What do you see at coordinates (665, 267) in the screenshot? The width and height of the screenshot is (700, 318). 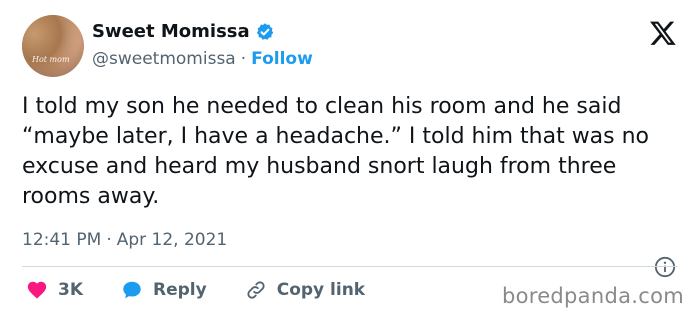 I see `info-icon` at bounding box center [665, 267].